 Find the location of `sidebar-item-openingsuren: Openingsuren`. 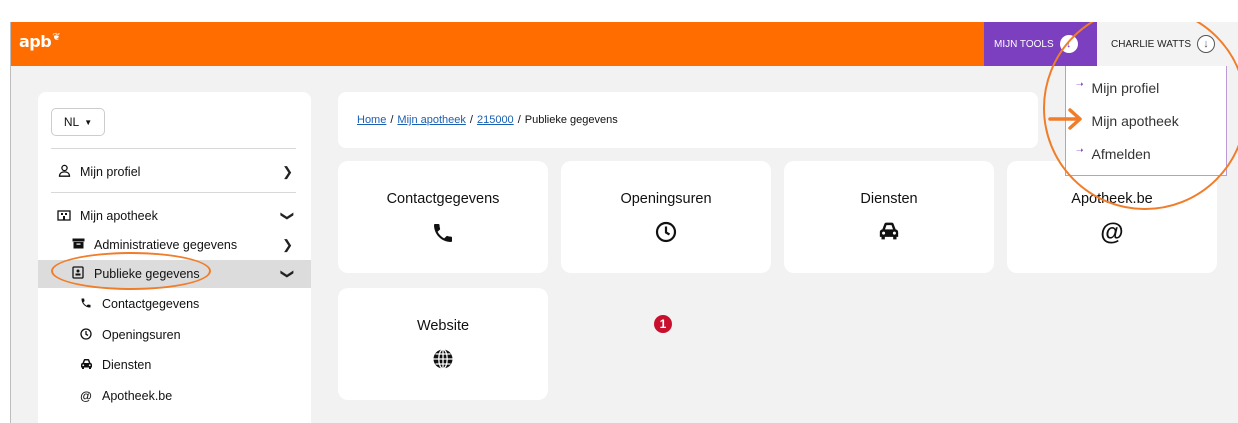

sidebar-item-openingsuren: Openingsuren is located at coordinates (174, 335).